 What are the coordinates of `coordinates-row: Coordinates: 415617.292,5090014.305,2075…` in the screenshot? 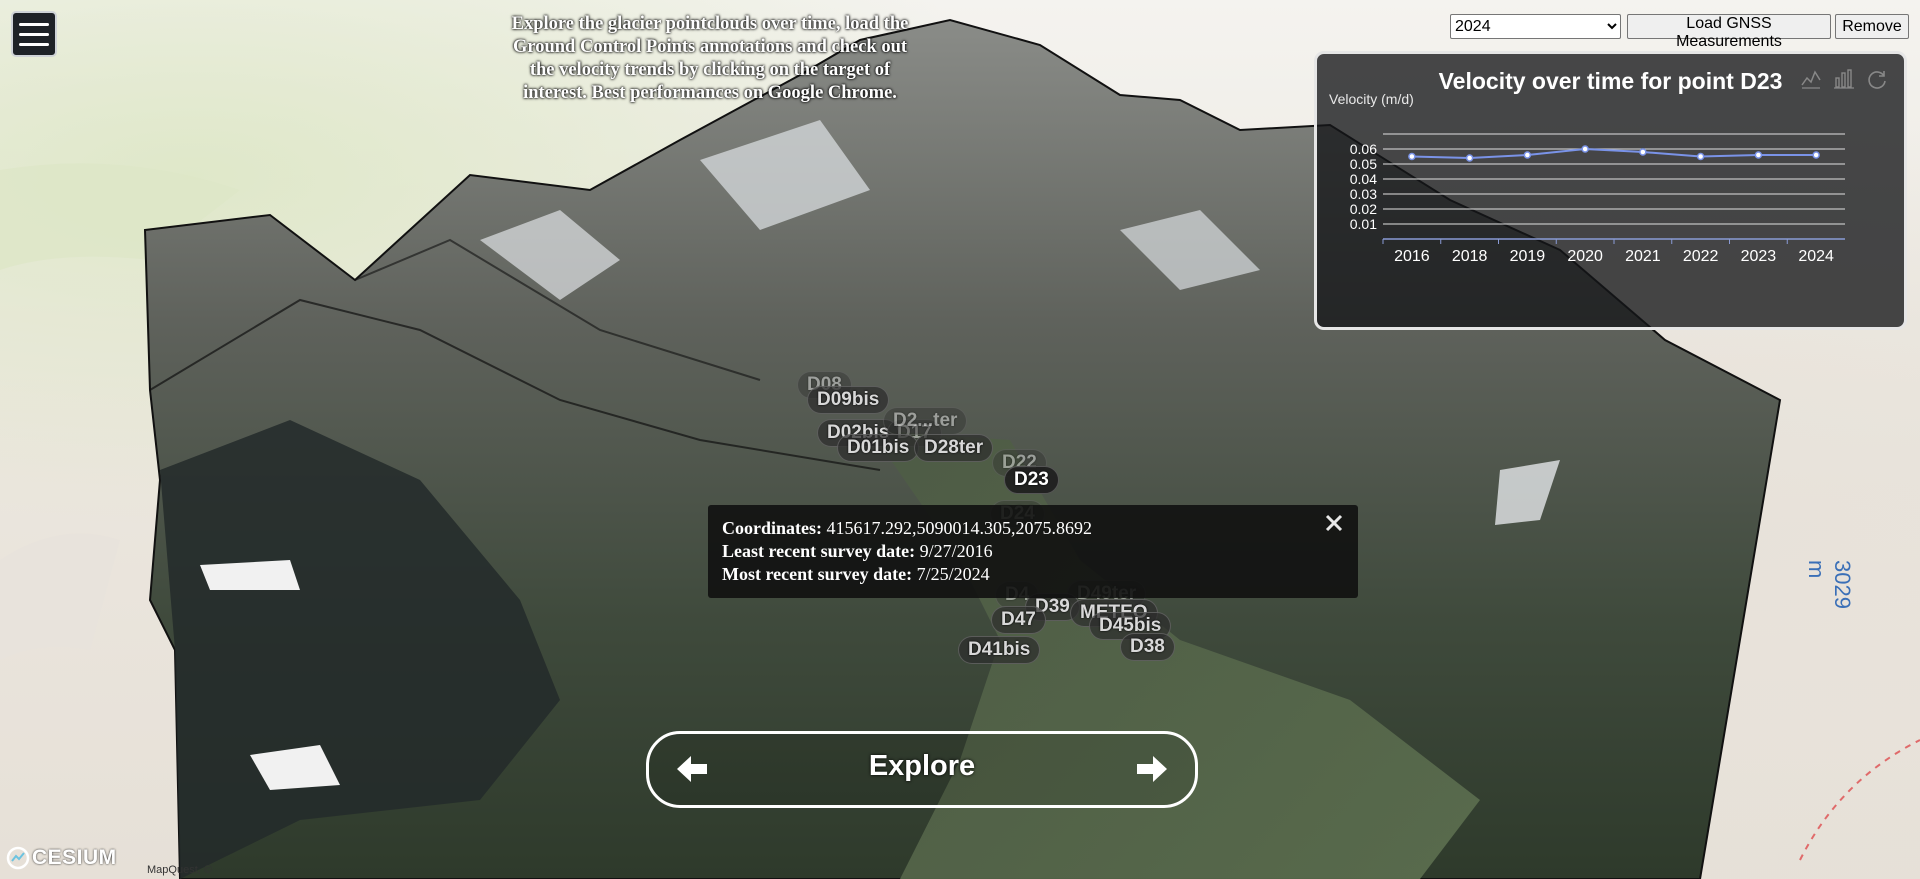 It's located at (907, 528).